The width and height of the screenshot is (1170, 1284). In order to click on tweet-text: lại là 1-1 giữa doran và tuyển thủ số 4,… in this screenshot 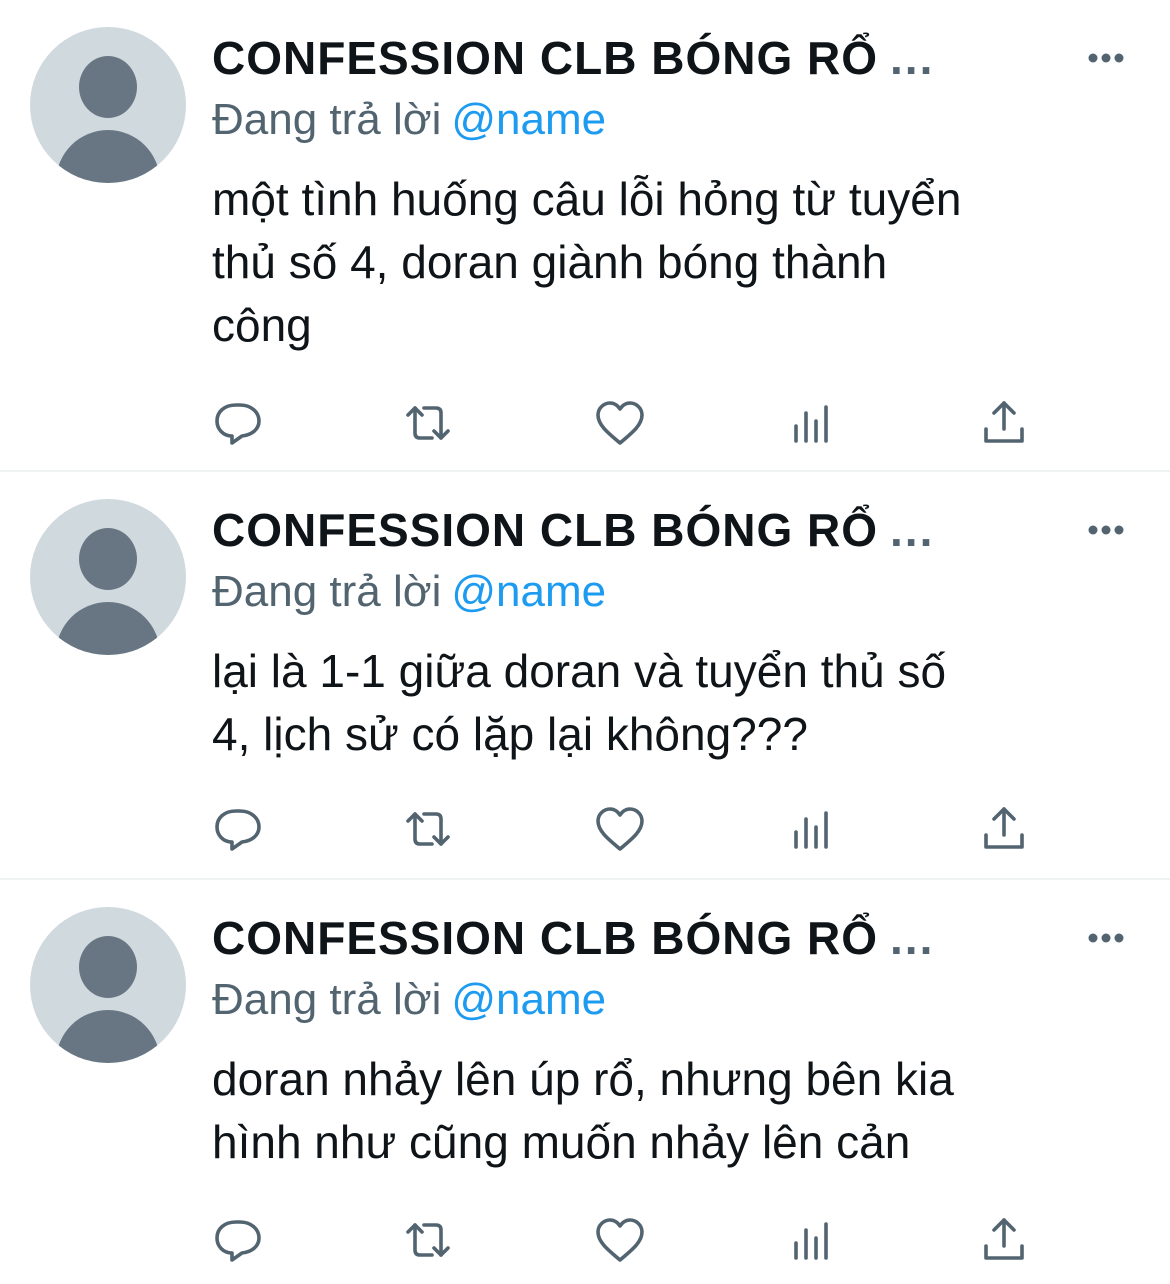, I will do `click(579, 702)`.